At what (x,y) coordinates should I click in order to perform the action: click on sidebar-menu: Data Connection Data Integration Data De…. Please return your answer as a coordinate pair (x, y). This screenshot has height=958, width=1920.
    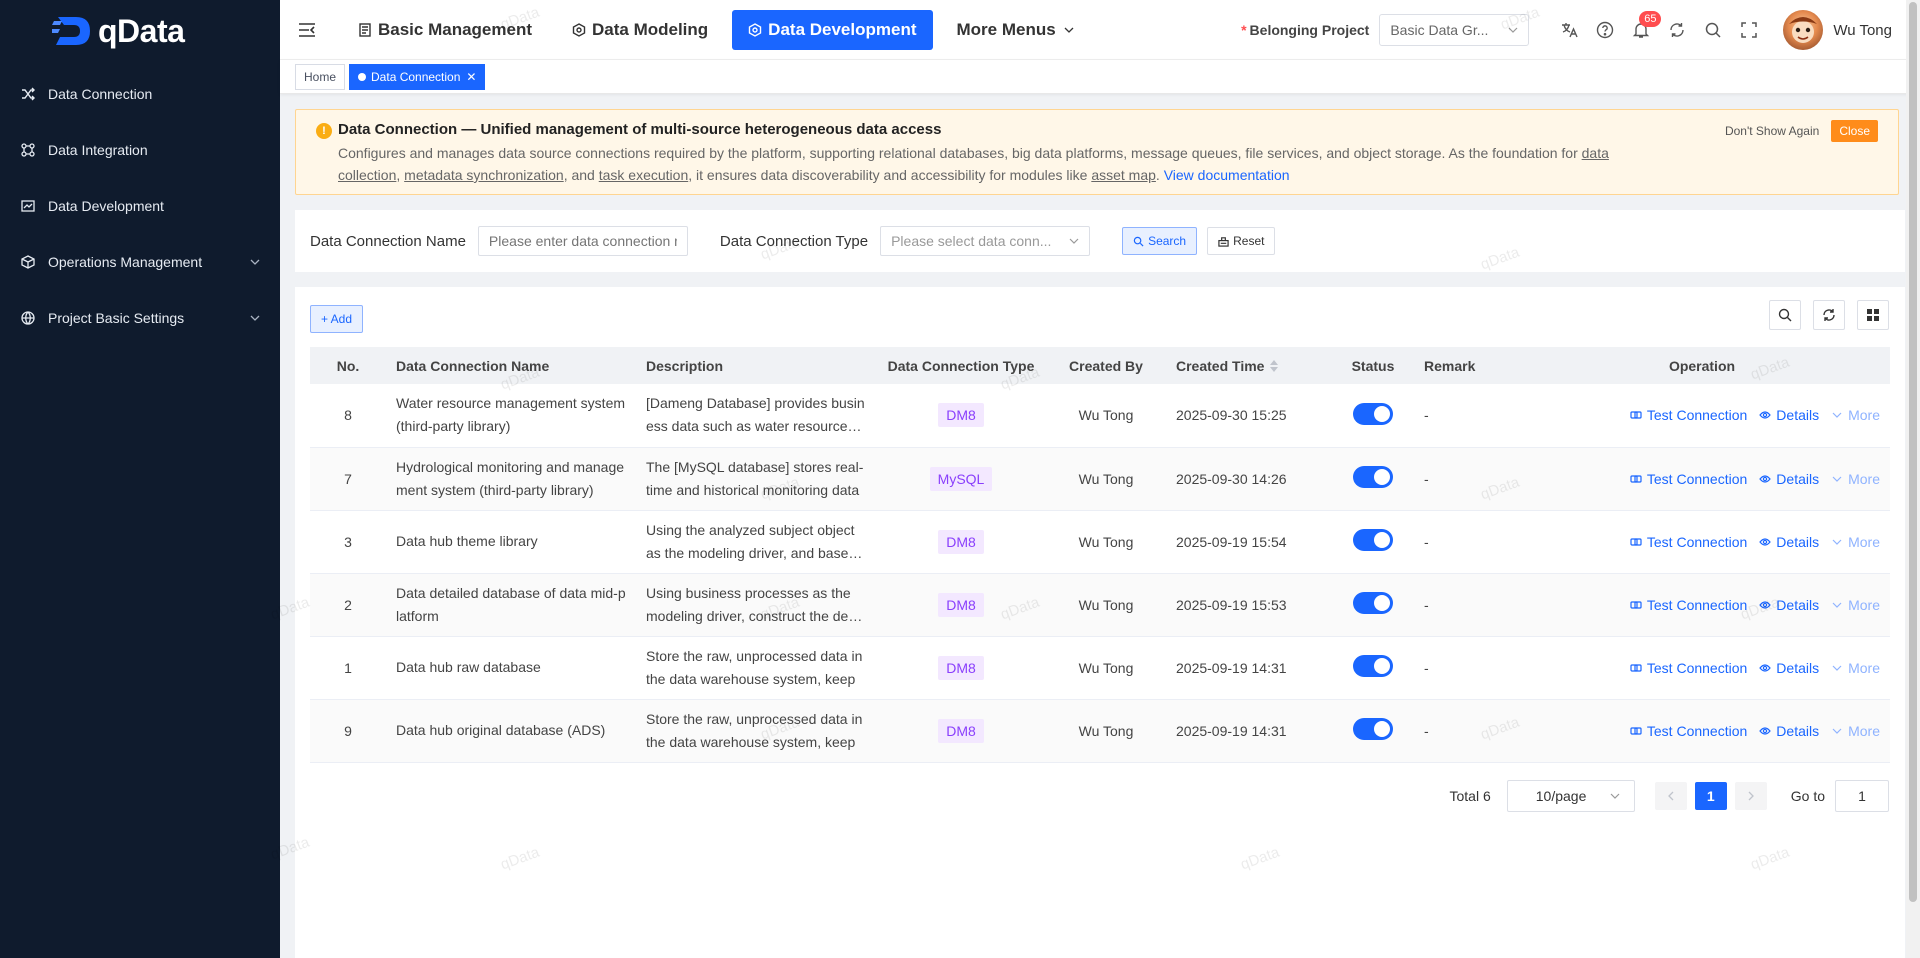
    Looking at the image, I should click on (140, 206).